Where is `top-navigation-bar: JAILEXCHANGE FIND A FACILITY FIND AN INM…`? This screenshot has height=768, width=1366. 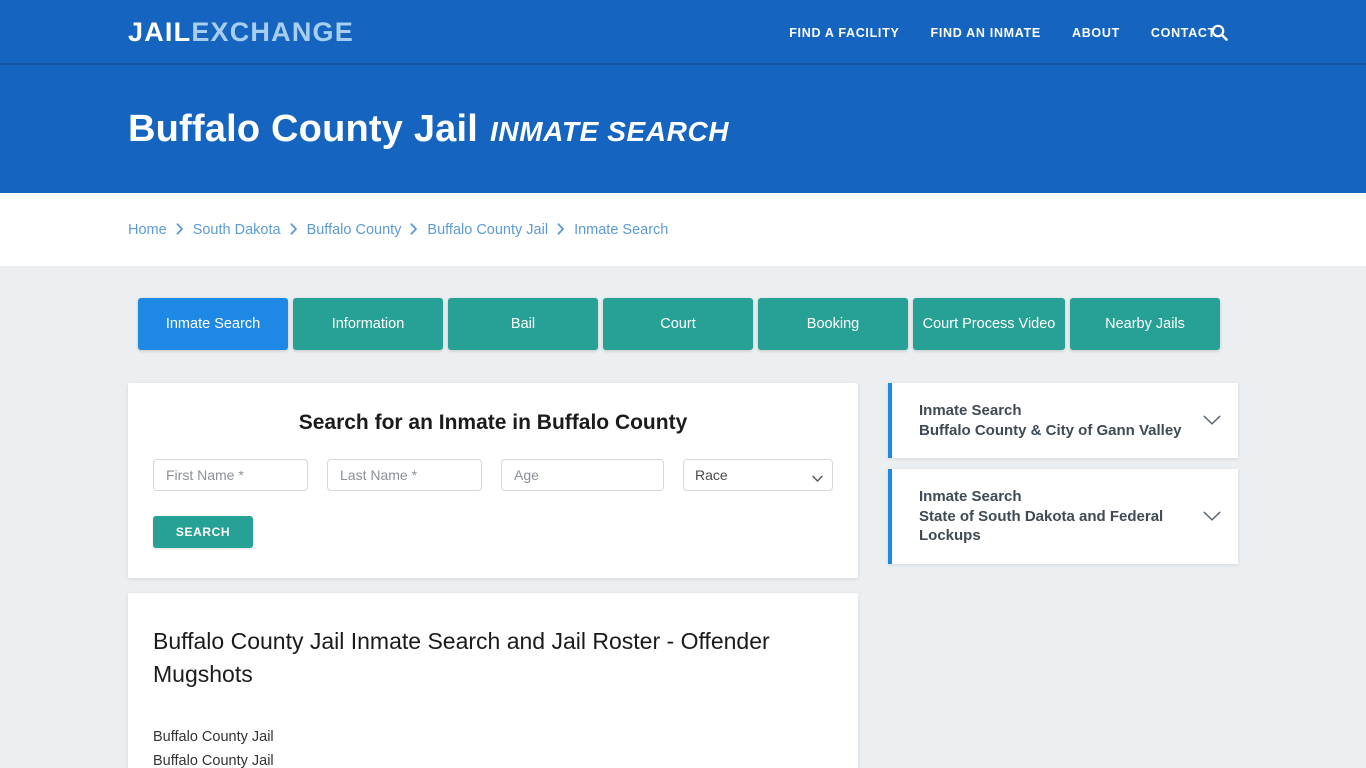
top-navigation-bar: JAILEXCHANGE FIND A FACILITY FIND AN INM… is located at coordinates (683, 32).